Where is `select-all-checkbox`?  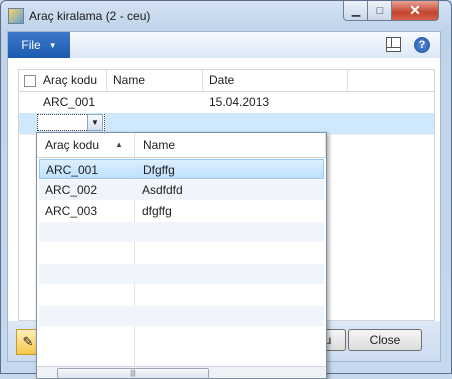
select-all-checkbox is located at coordinates (30, 81).